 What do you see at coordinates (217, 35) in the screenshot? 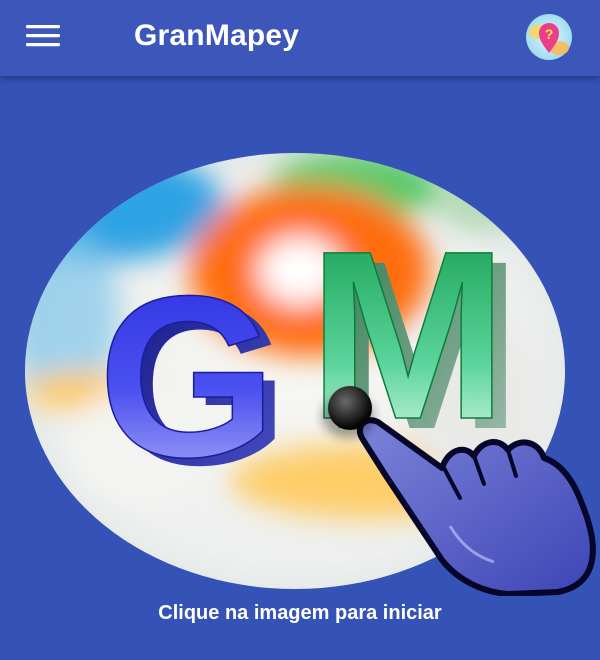
I see `app-title: GranMapey` at bounding box center [217, 35].